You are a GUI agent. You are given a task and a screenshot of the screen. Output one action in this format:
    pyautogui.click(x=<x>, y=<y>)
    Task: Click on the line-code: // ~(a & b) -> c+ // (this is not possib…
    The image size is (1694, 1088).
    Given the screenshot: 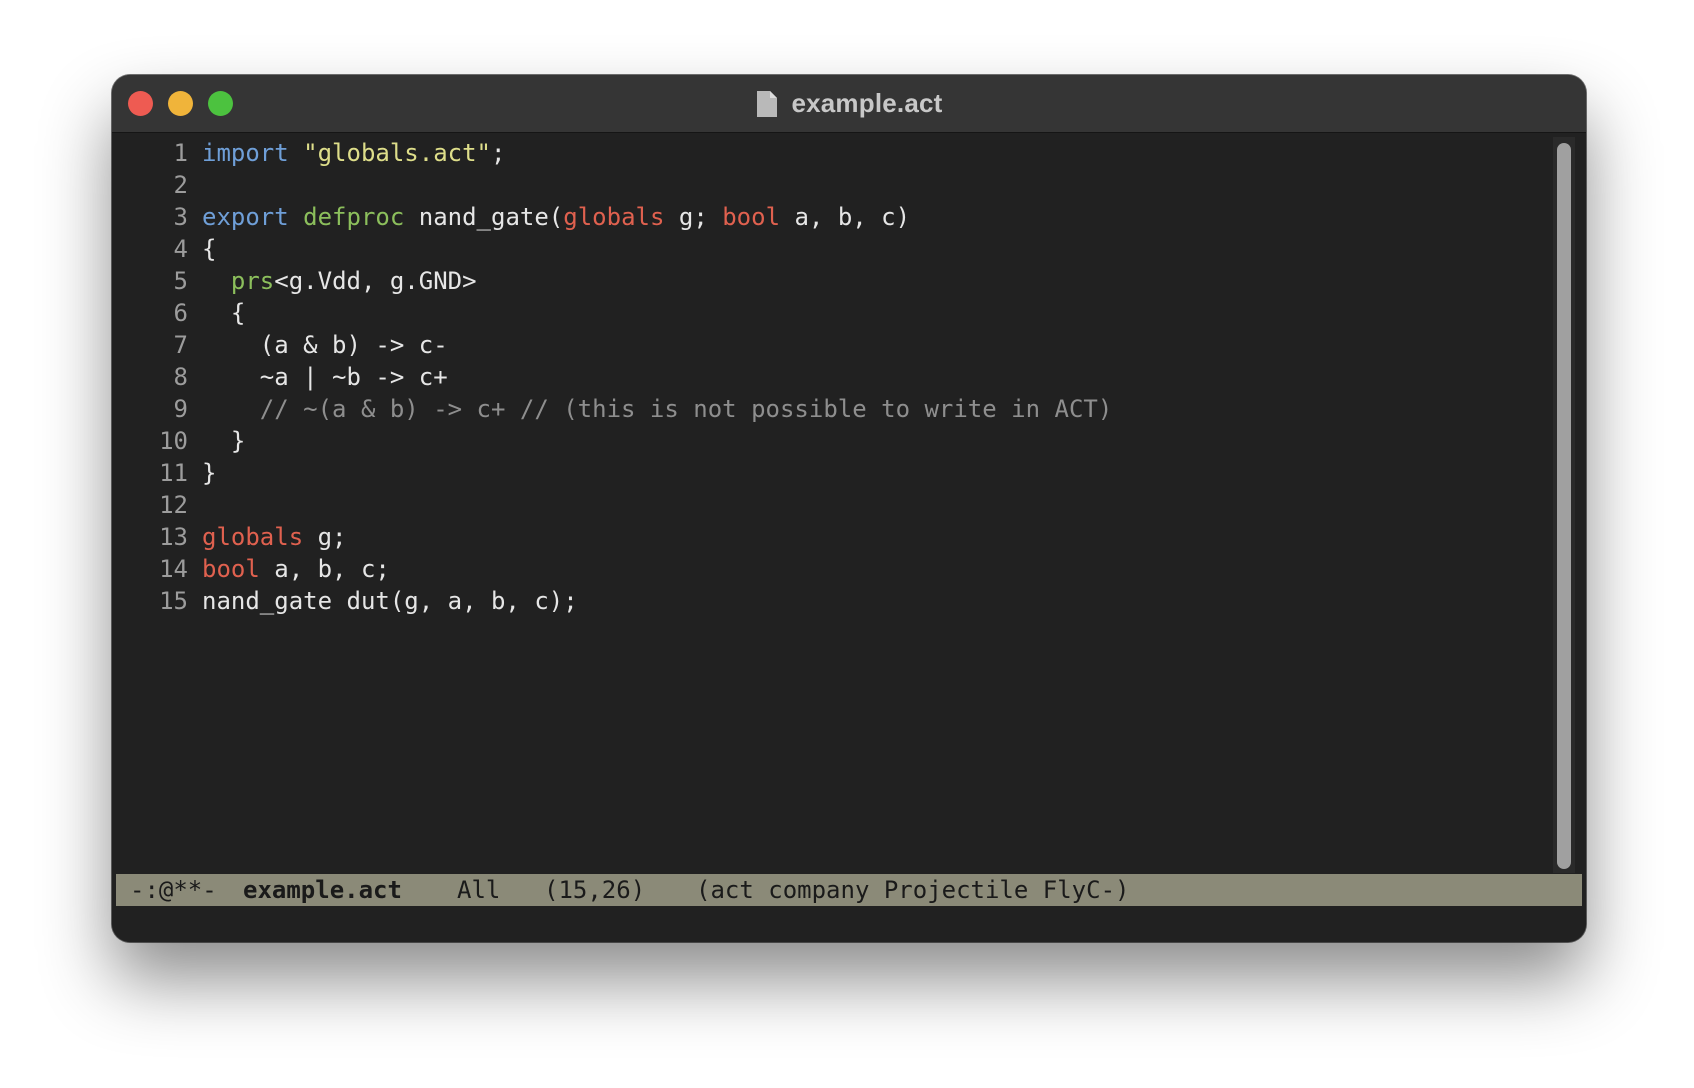 What is the action you would take?
    pyautogui.click(x=657, y=409)
    